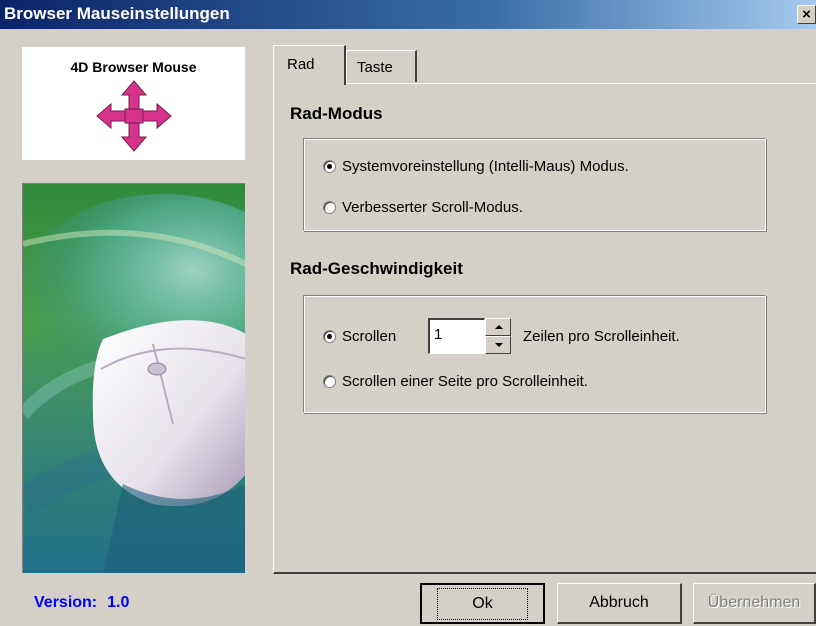 This screenshot has width=816, height=626. Describe the element at coordinates (754, 603) in the screenshot. I see `apply-button: Übernehmen` at that location.